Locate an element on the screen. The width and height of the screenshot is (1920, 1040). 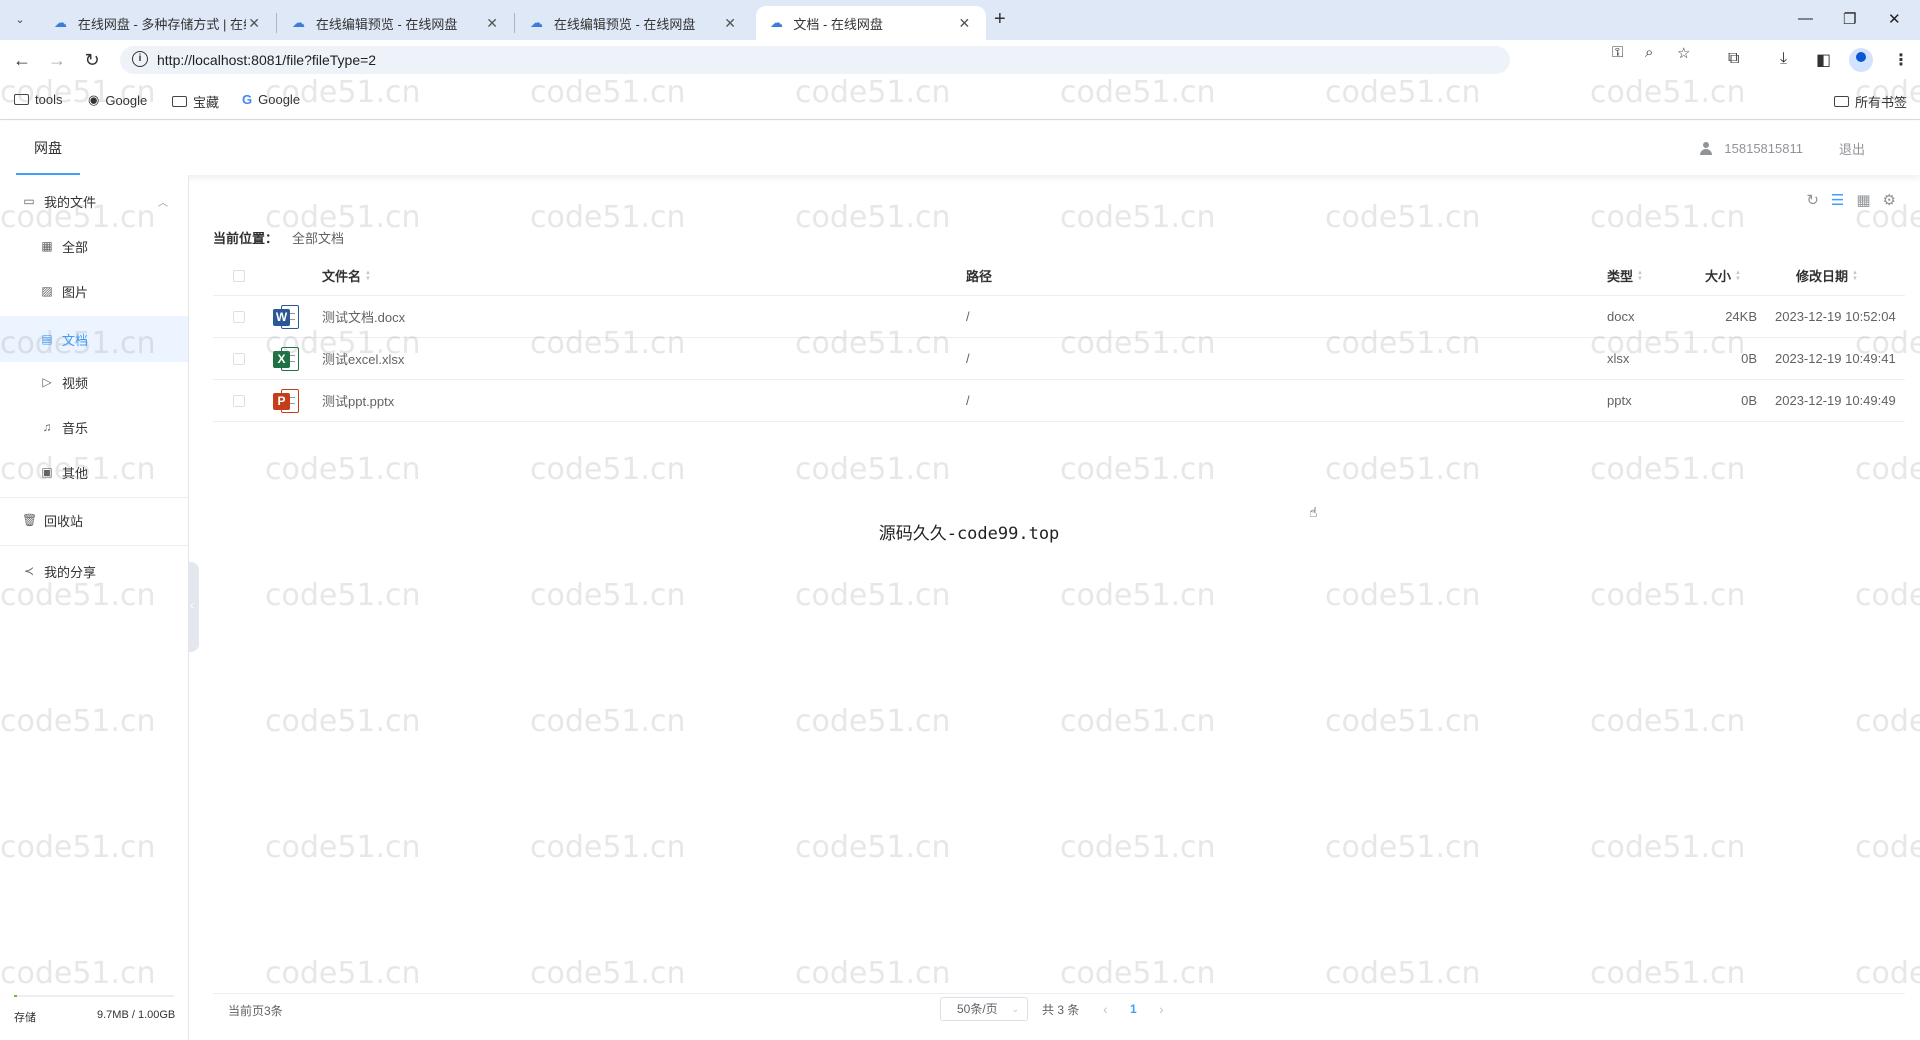
url-text: http://localhost:8081/file?fileType=2 is located at coordinates (266, 60).